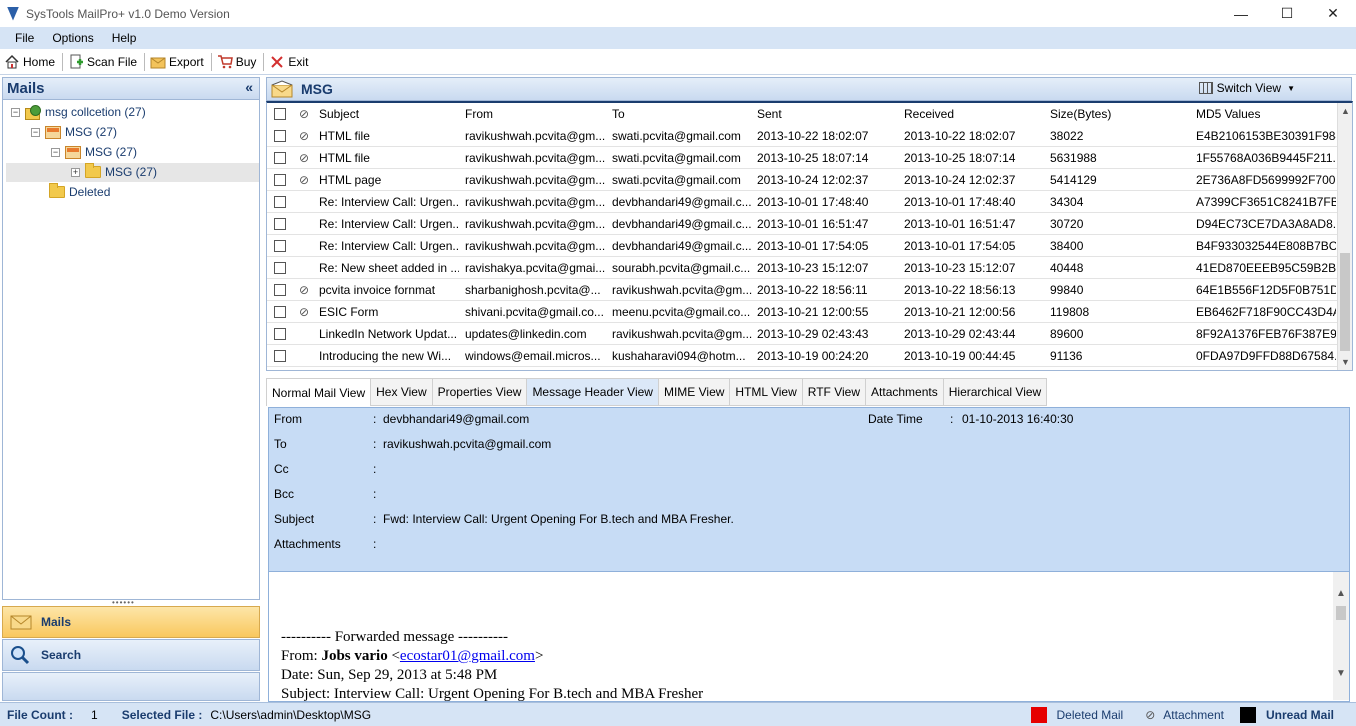 This screenshot has width=1356, height=726. Describe the element at coordinates (593, 392) in the screenshot. I see `tab-message-header-view: Message Header View` at that location.